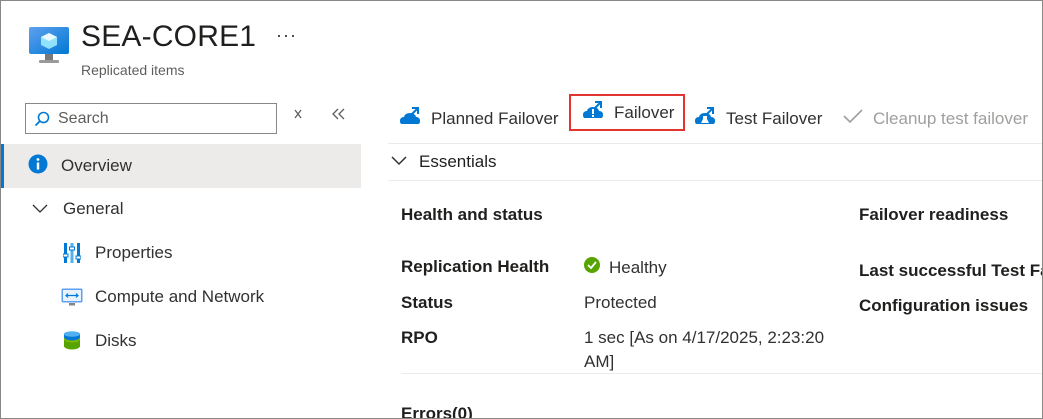 Image resolution: width=1043 pixels, height=419 pixels. What do you see at coordinates (437, 411) in the screenshot?
I see `errors-heading: Errors(0)` at bounding box center [437, 411].